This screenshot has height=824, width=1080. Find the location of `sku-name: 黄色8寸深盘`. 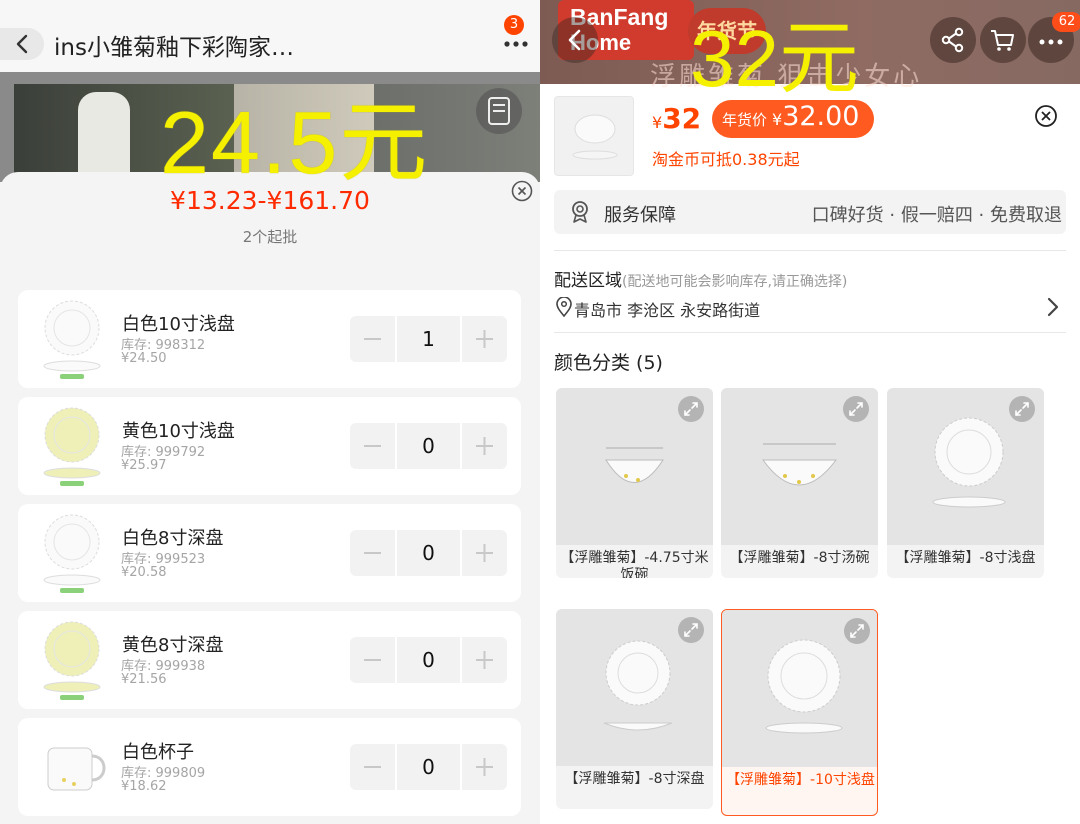

sku-name: 黄色8寸深盘 is located at coordinates (173, 645).